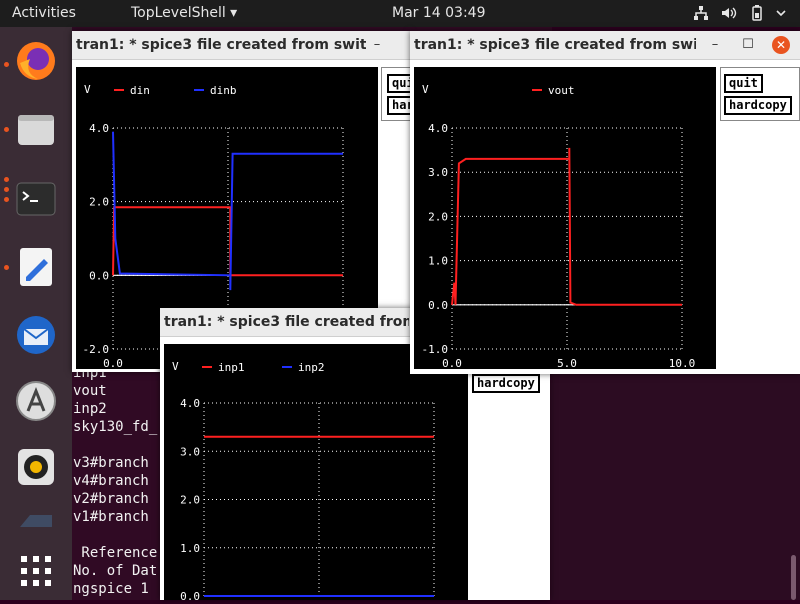 The width and height of the screenshot is (800, 604). What do you see at coordinates (561, 90) in the screenshot?
I see `legend-label-vout: vout` at bounding box center [561, 90].